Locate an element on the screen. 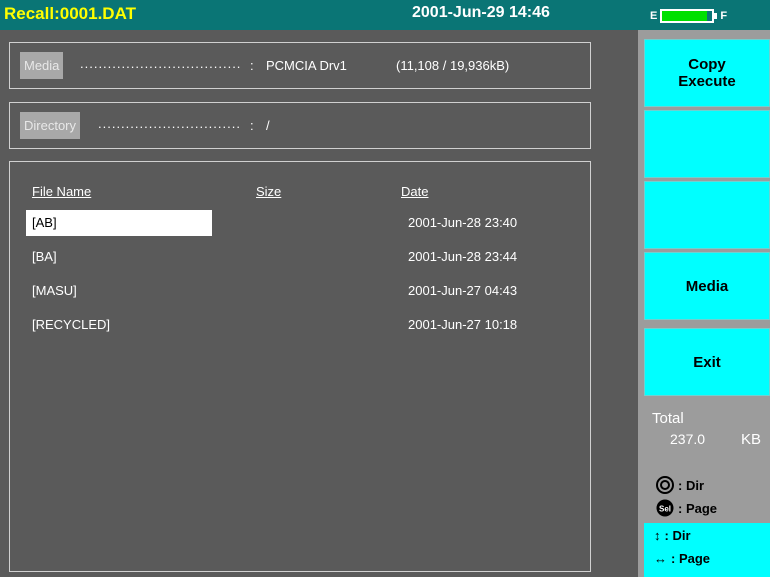  directory-tag: Directory is located at coordinates (50, 125).